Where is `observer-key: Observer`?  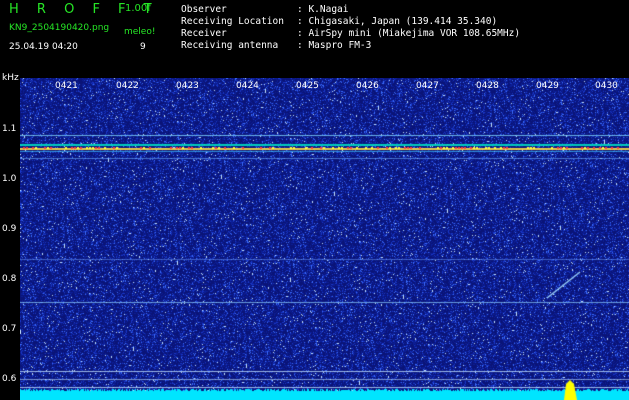
observer-key: Observer is located at coordinates (204, 9).